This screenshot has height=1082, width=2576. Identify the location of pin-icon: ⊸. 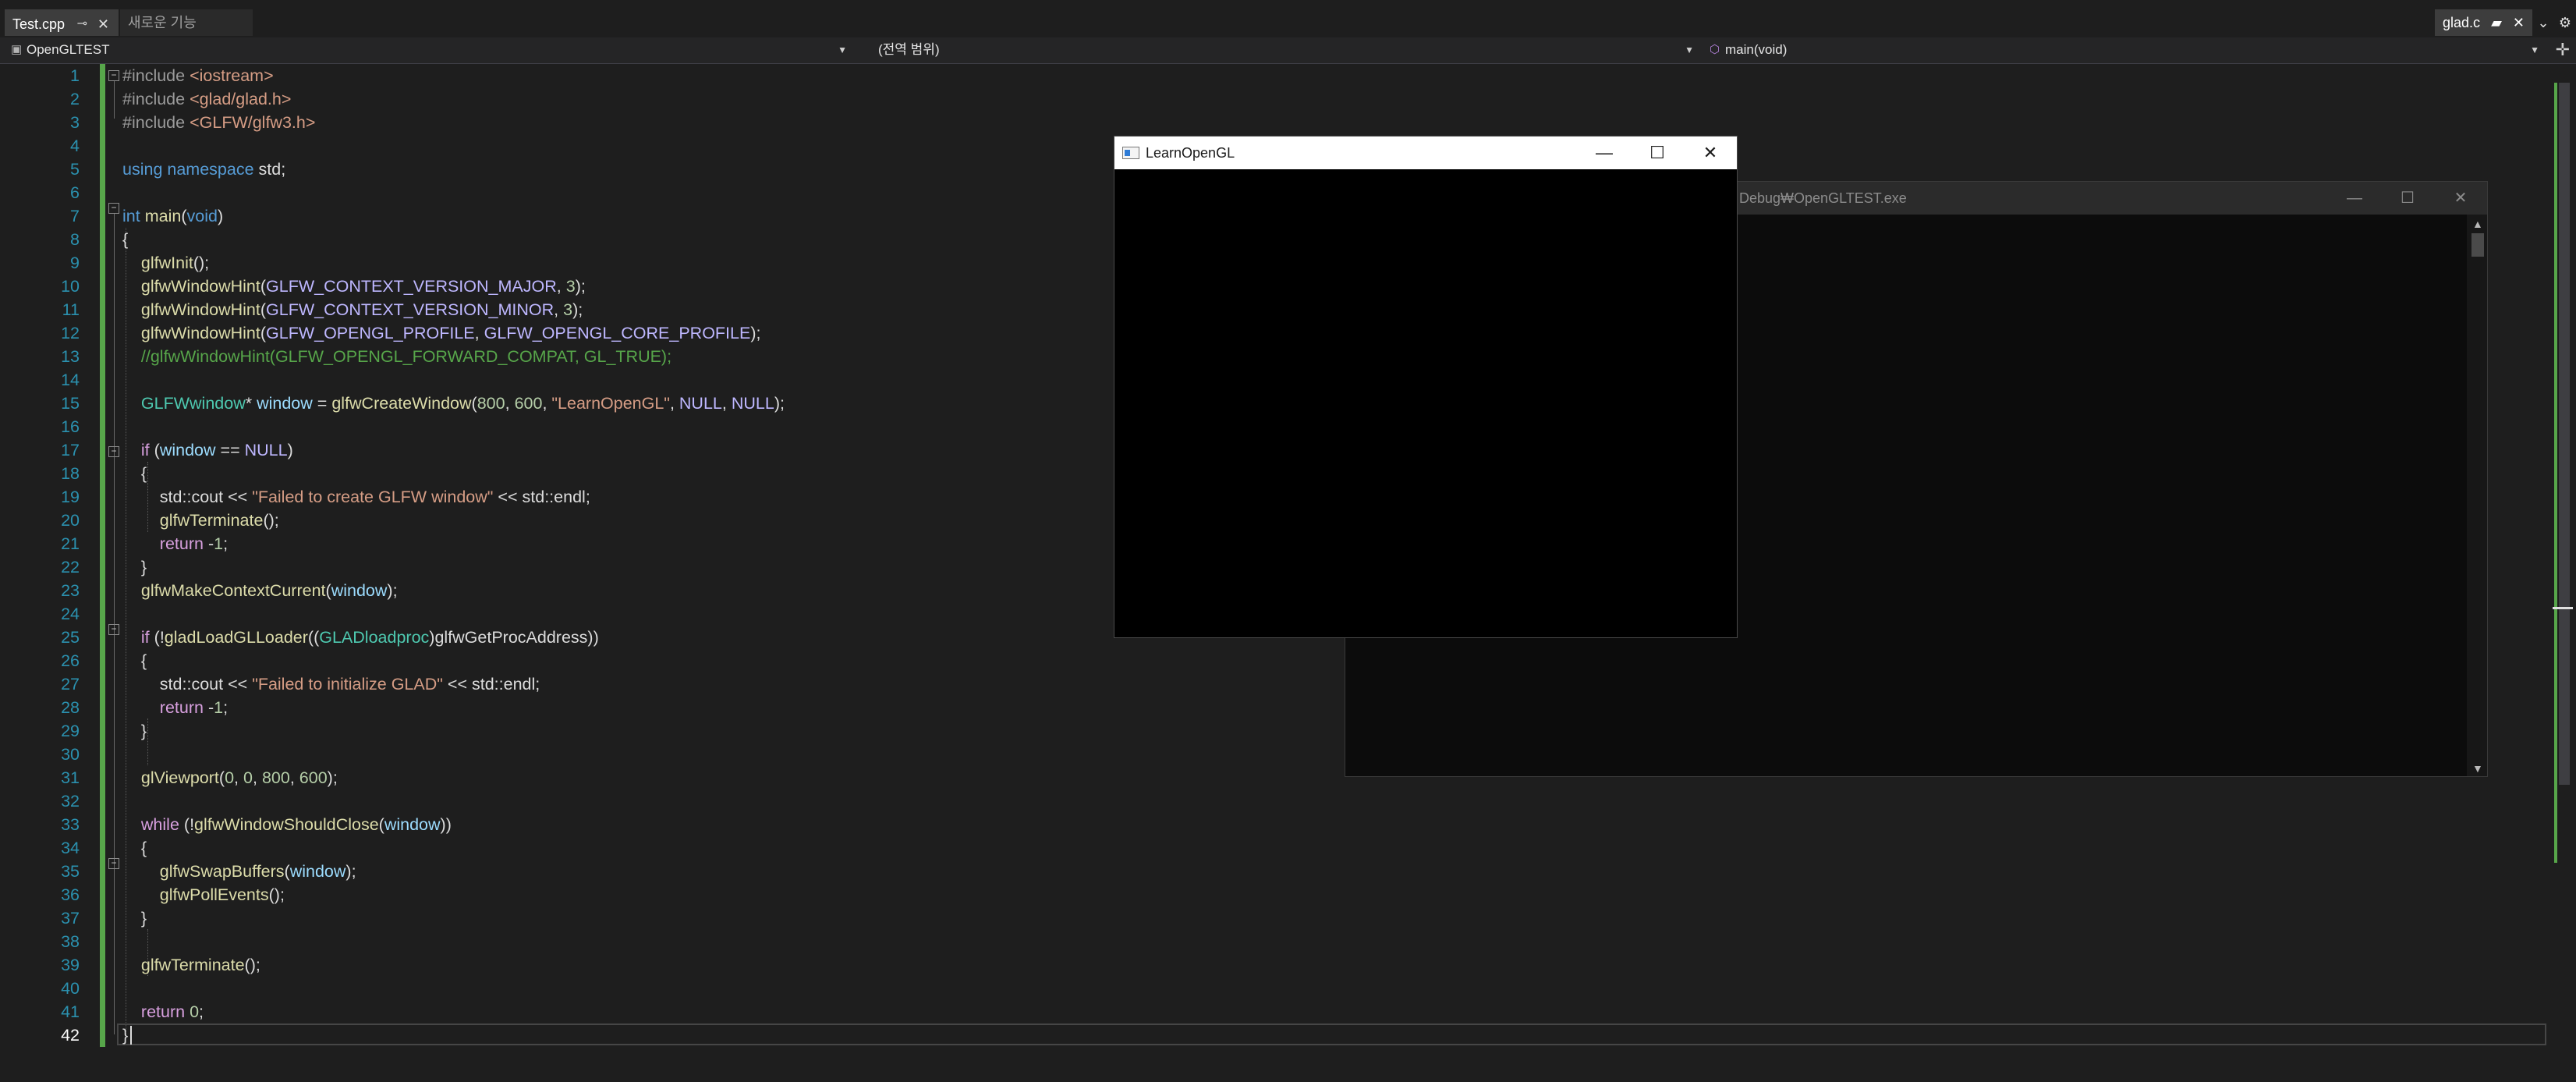
(82, 24).